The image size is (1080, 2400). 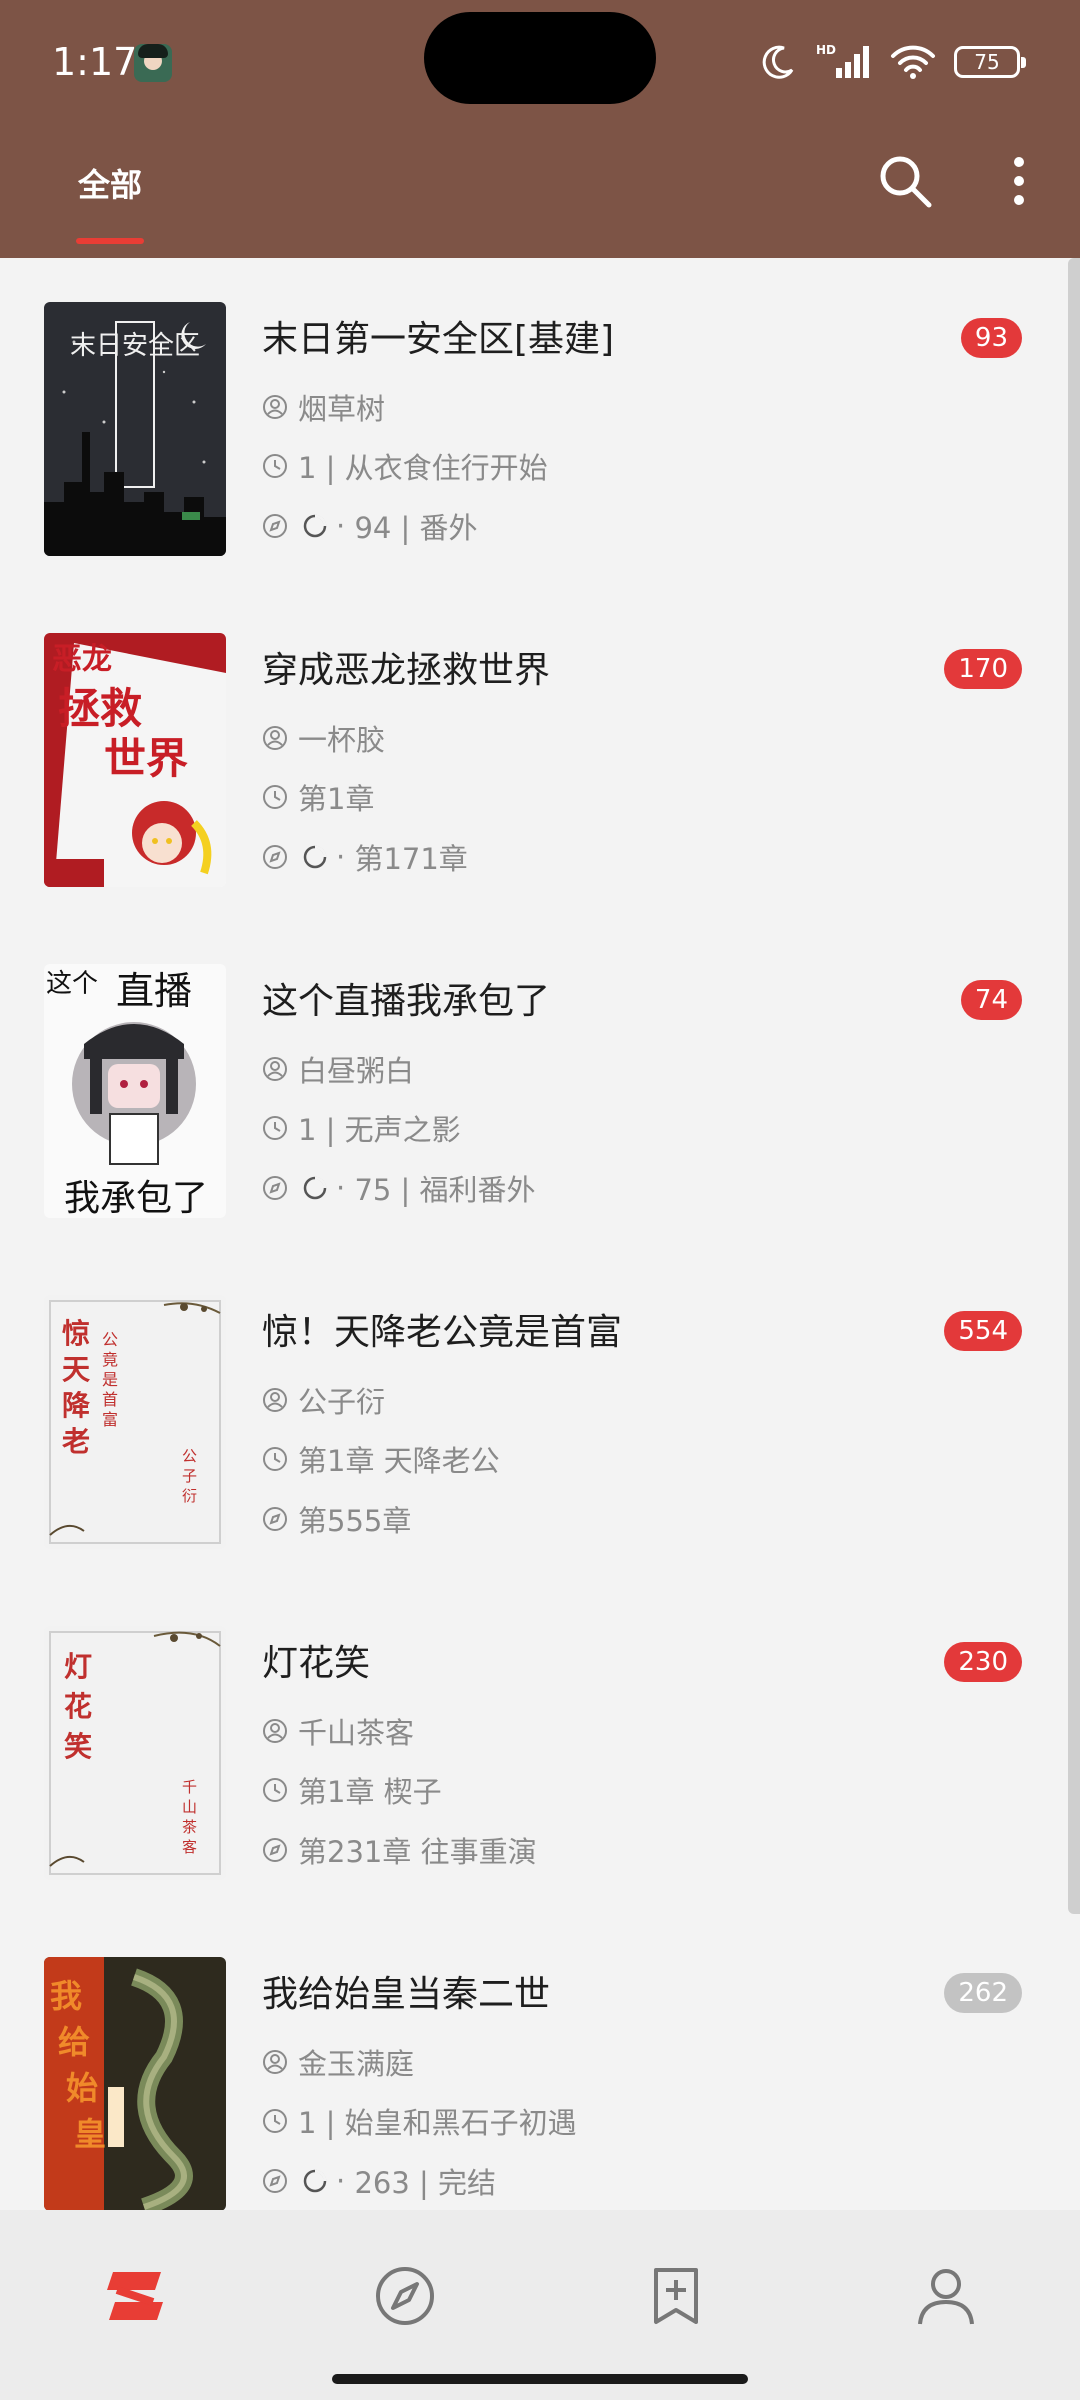 What do you see at coordinates (946, 2296) in the screenshot?
I see `nav-profile` at bounding box center [946, 2296].